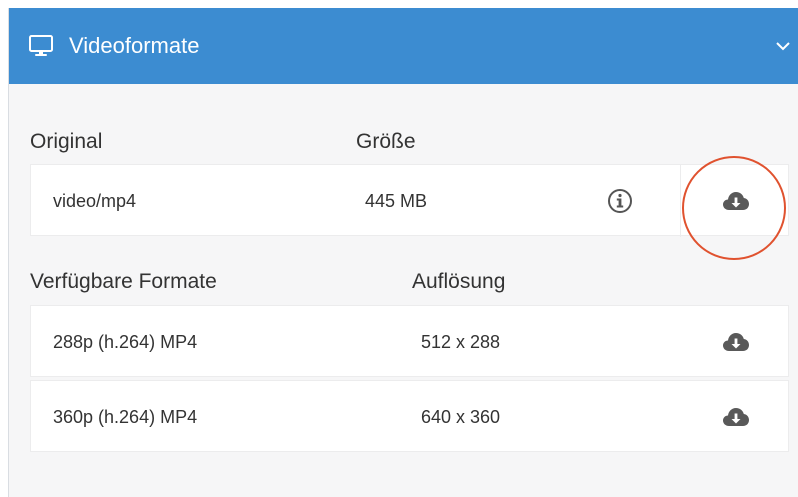  Describe the element at coordinates (66, 141) in the screenshot. I see `original-label: Original` at that location.